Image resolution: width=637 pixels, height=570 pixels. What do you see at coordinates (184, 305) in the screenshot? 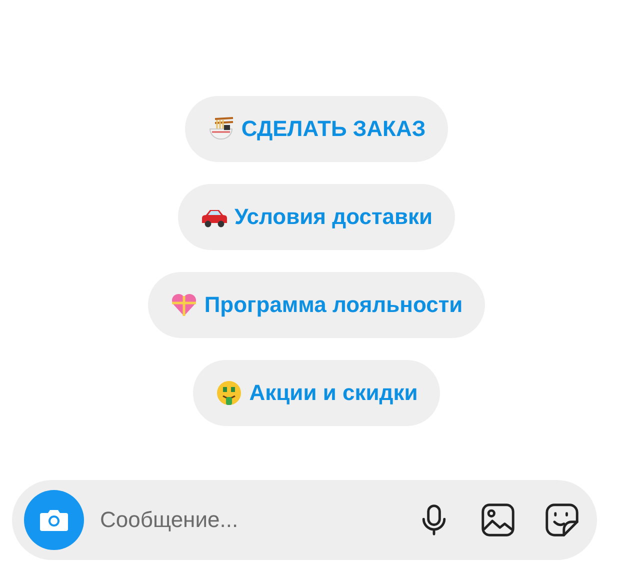
I see `heart-icon` at bounding box center [184, 305].